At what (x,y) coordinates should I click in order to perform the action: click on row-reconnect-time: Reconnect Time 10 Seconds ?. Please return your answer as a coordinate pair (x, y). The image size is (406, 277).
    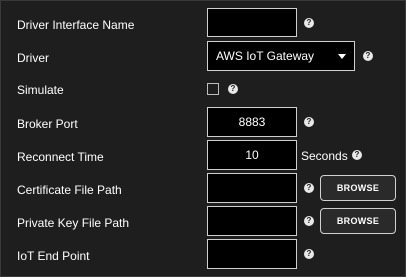
    Looking at the image, I should click on (203, 156).